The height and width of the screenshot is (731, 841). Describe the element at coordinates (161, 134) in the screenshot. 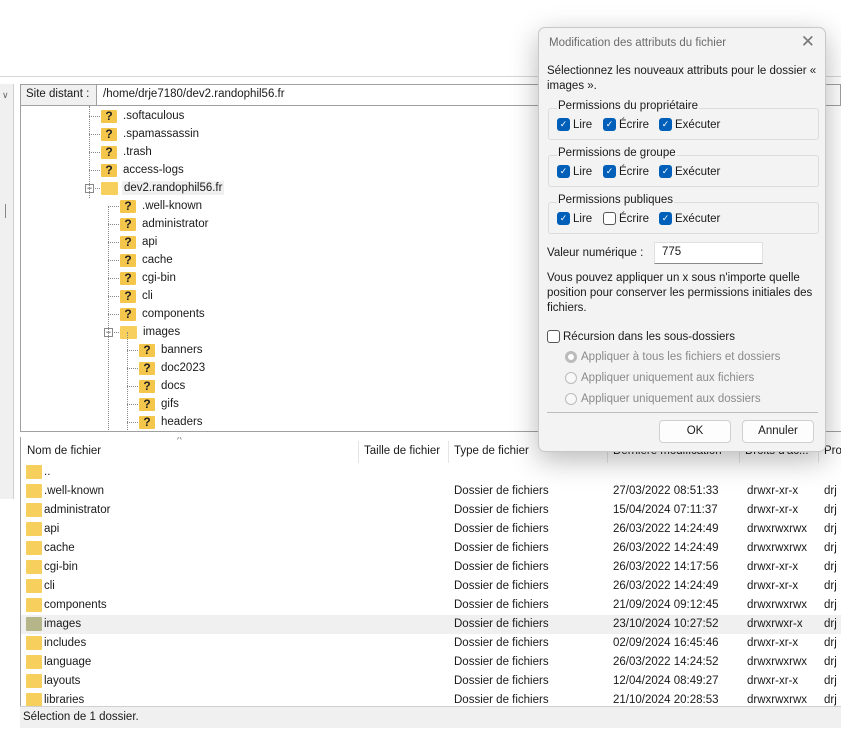

I see `tree-item-label: .spamassassin` at that location.